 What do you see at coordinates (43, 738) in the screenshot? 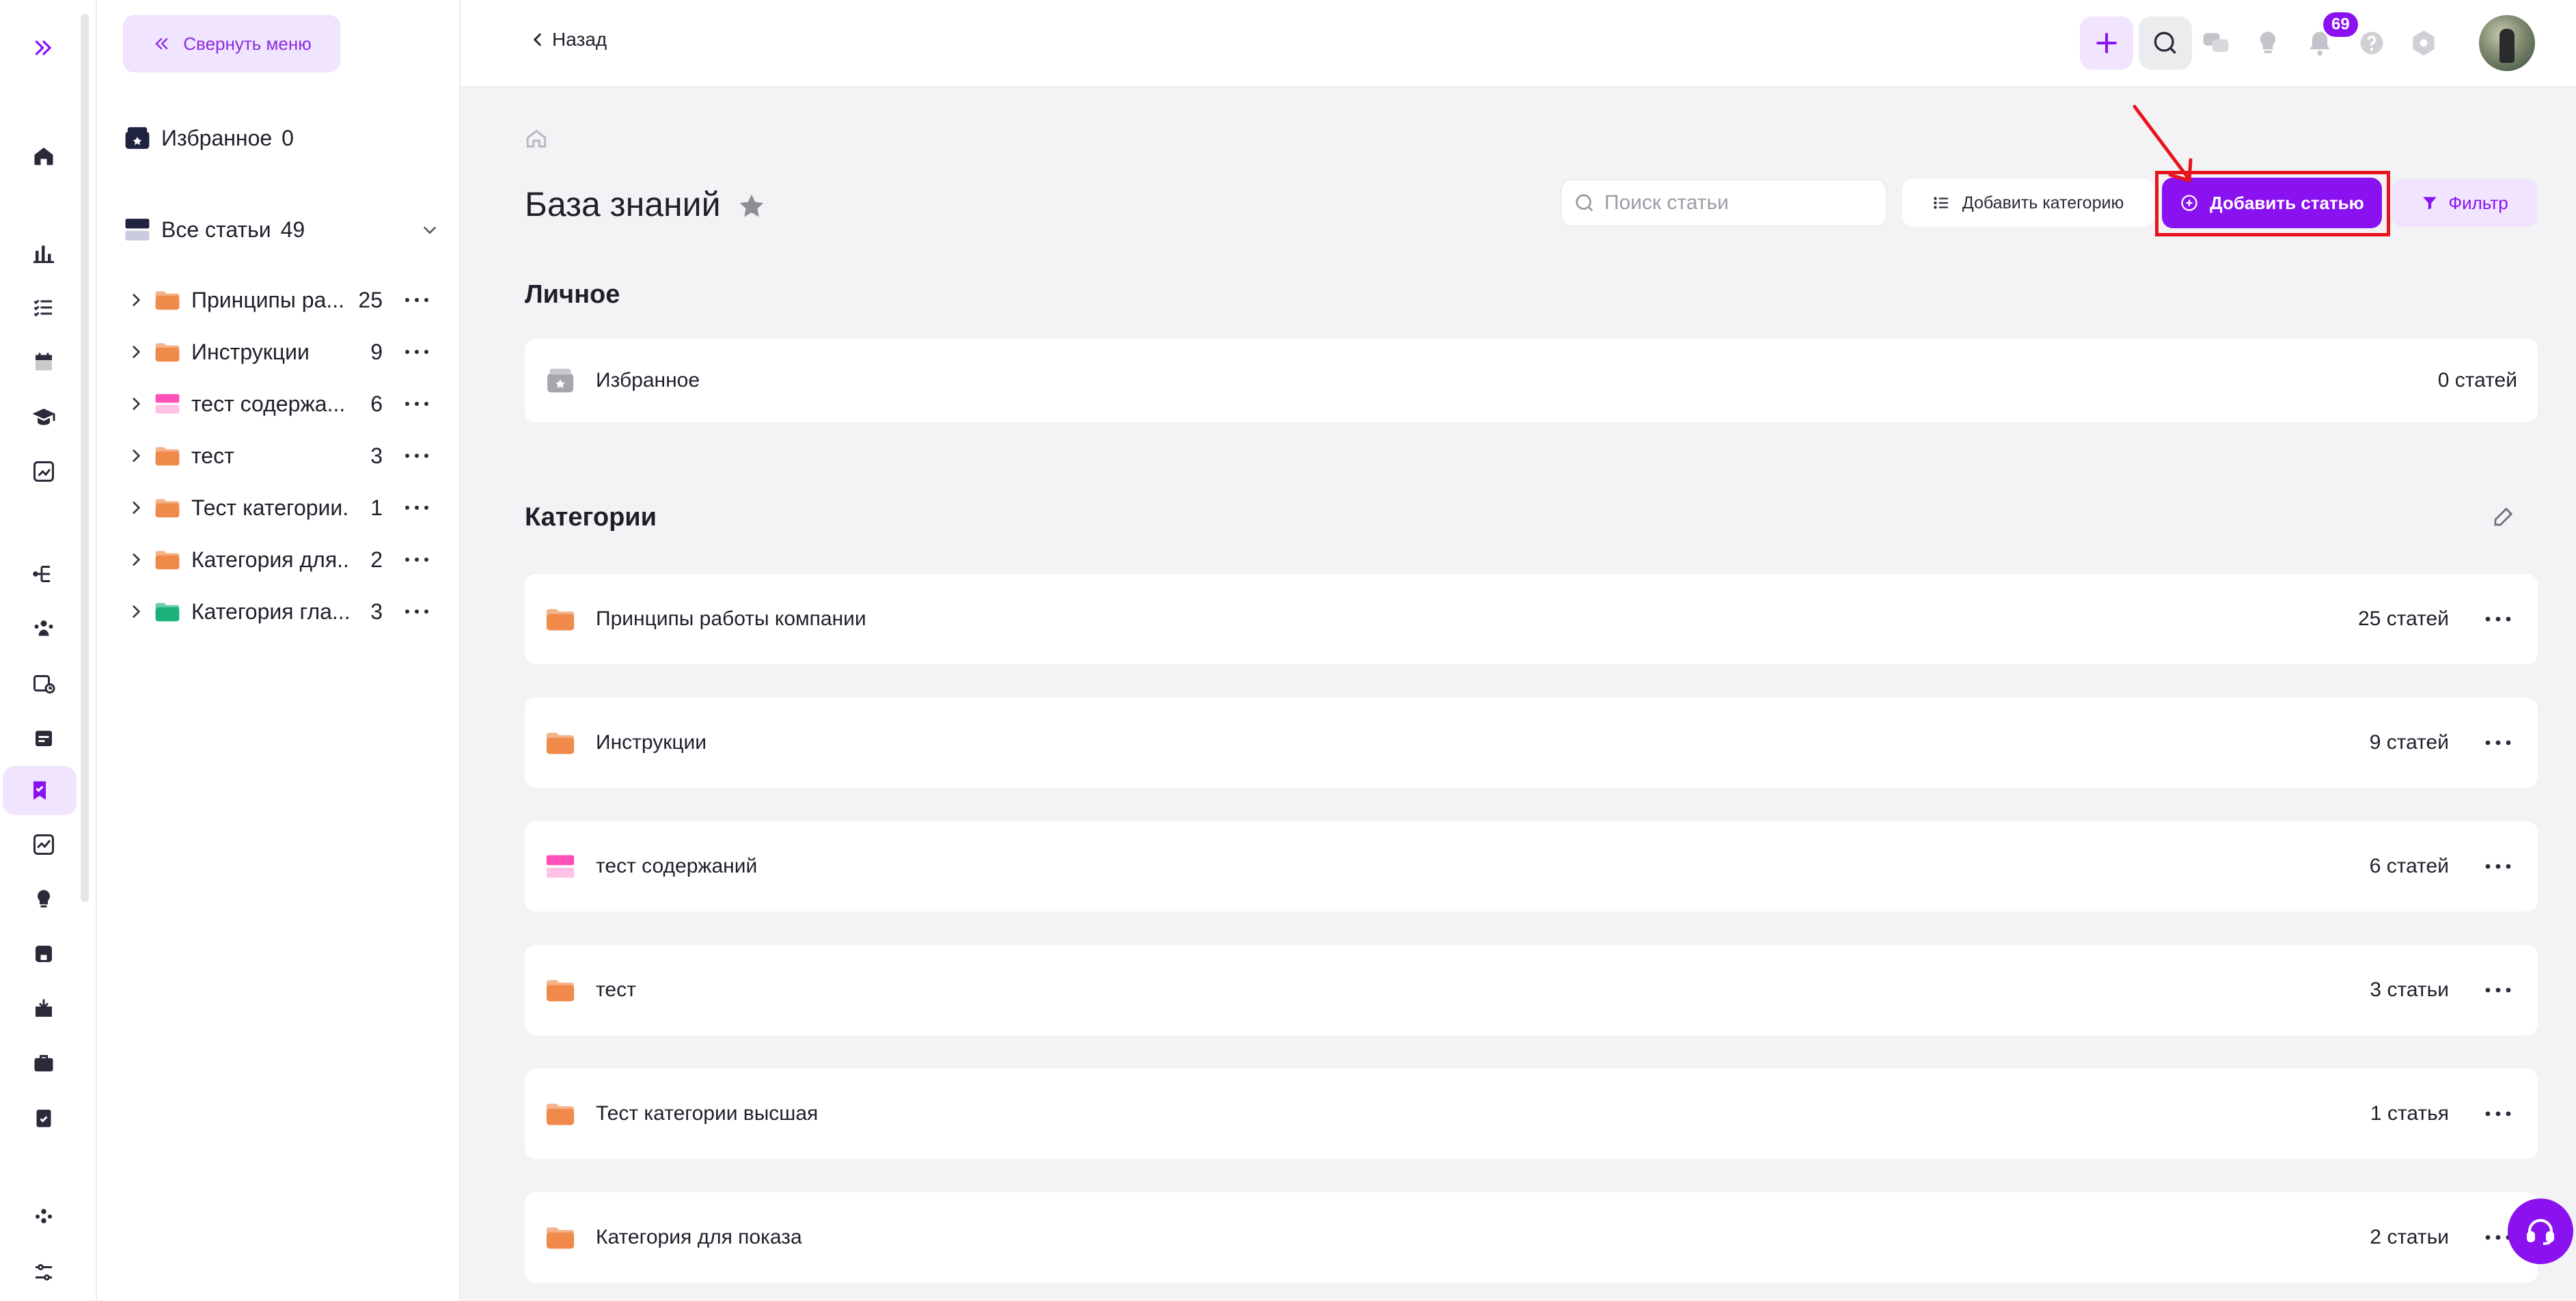
I see `planner-icon` at bounding box center [43, 738].